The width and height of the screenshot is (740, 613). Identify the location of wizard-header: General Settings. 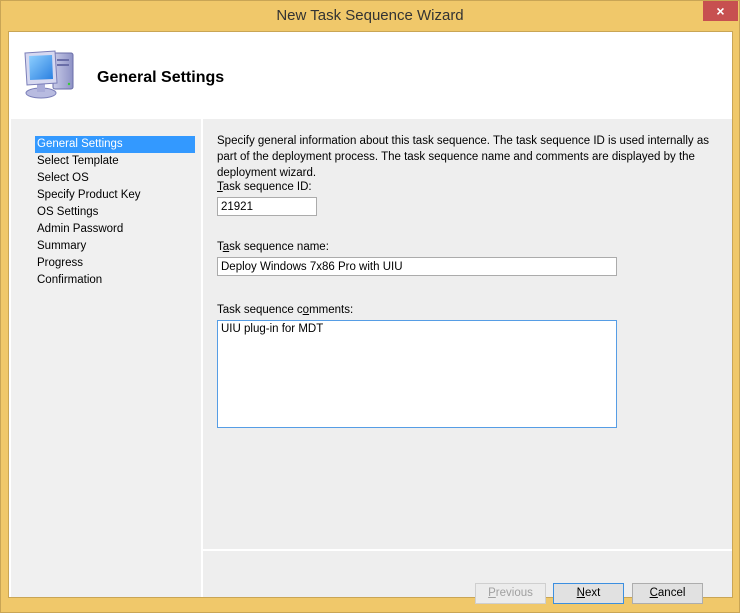
(370, 75).